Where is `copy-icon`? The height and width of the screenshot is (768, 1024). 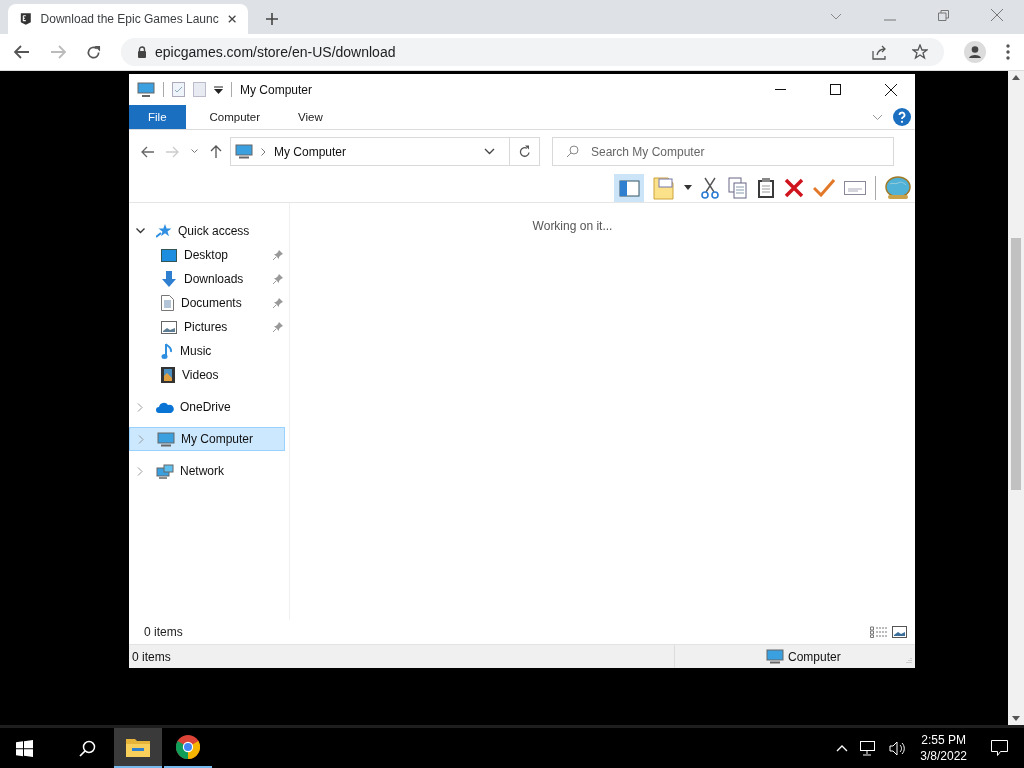
copy-icon is located at coordinates (738, 187).